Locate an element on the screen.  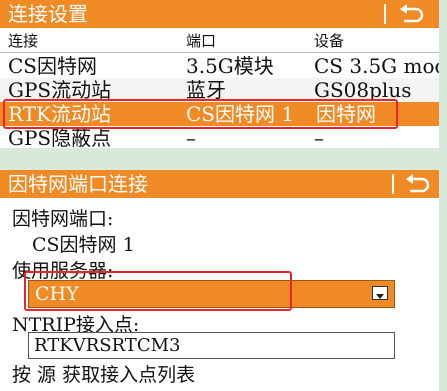
window-title: 连接设置 is located at coordinates (48, 14).